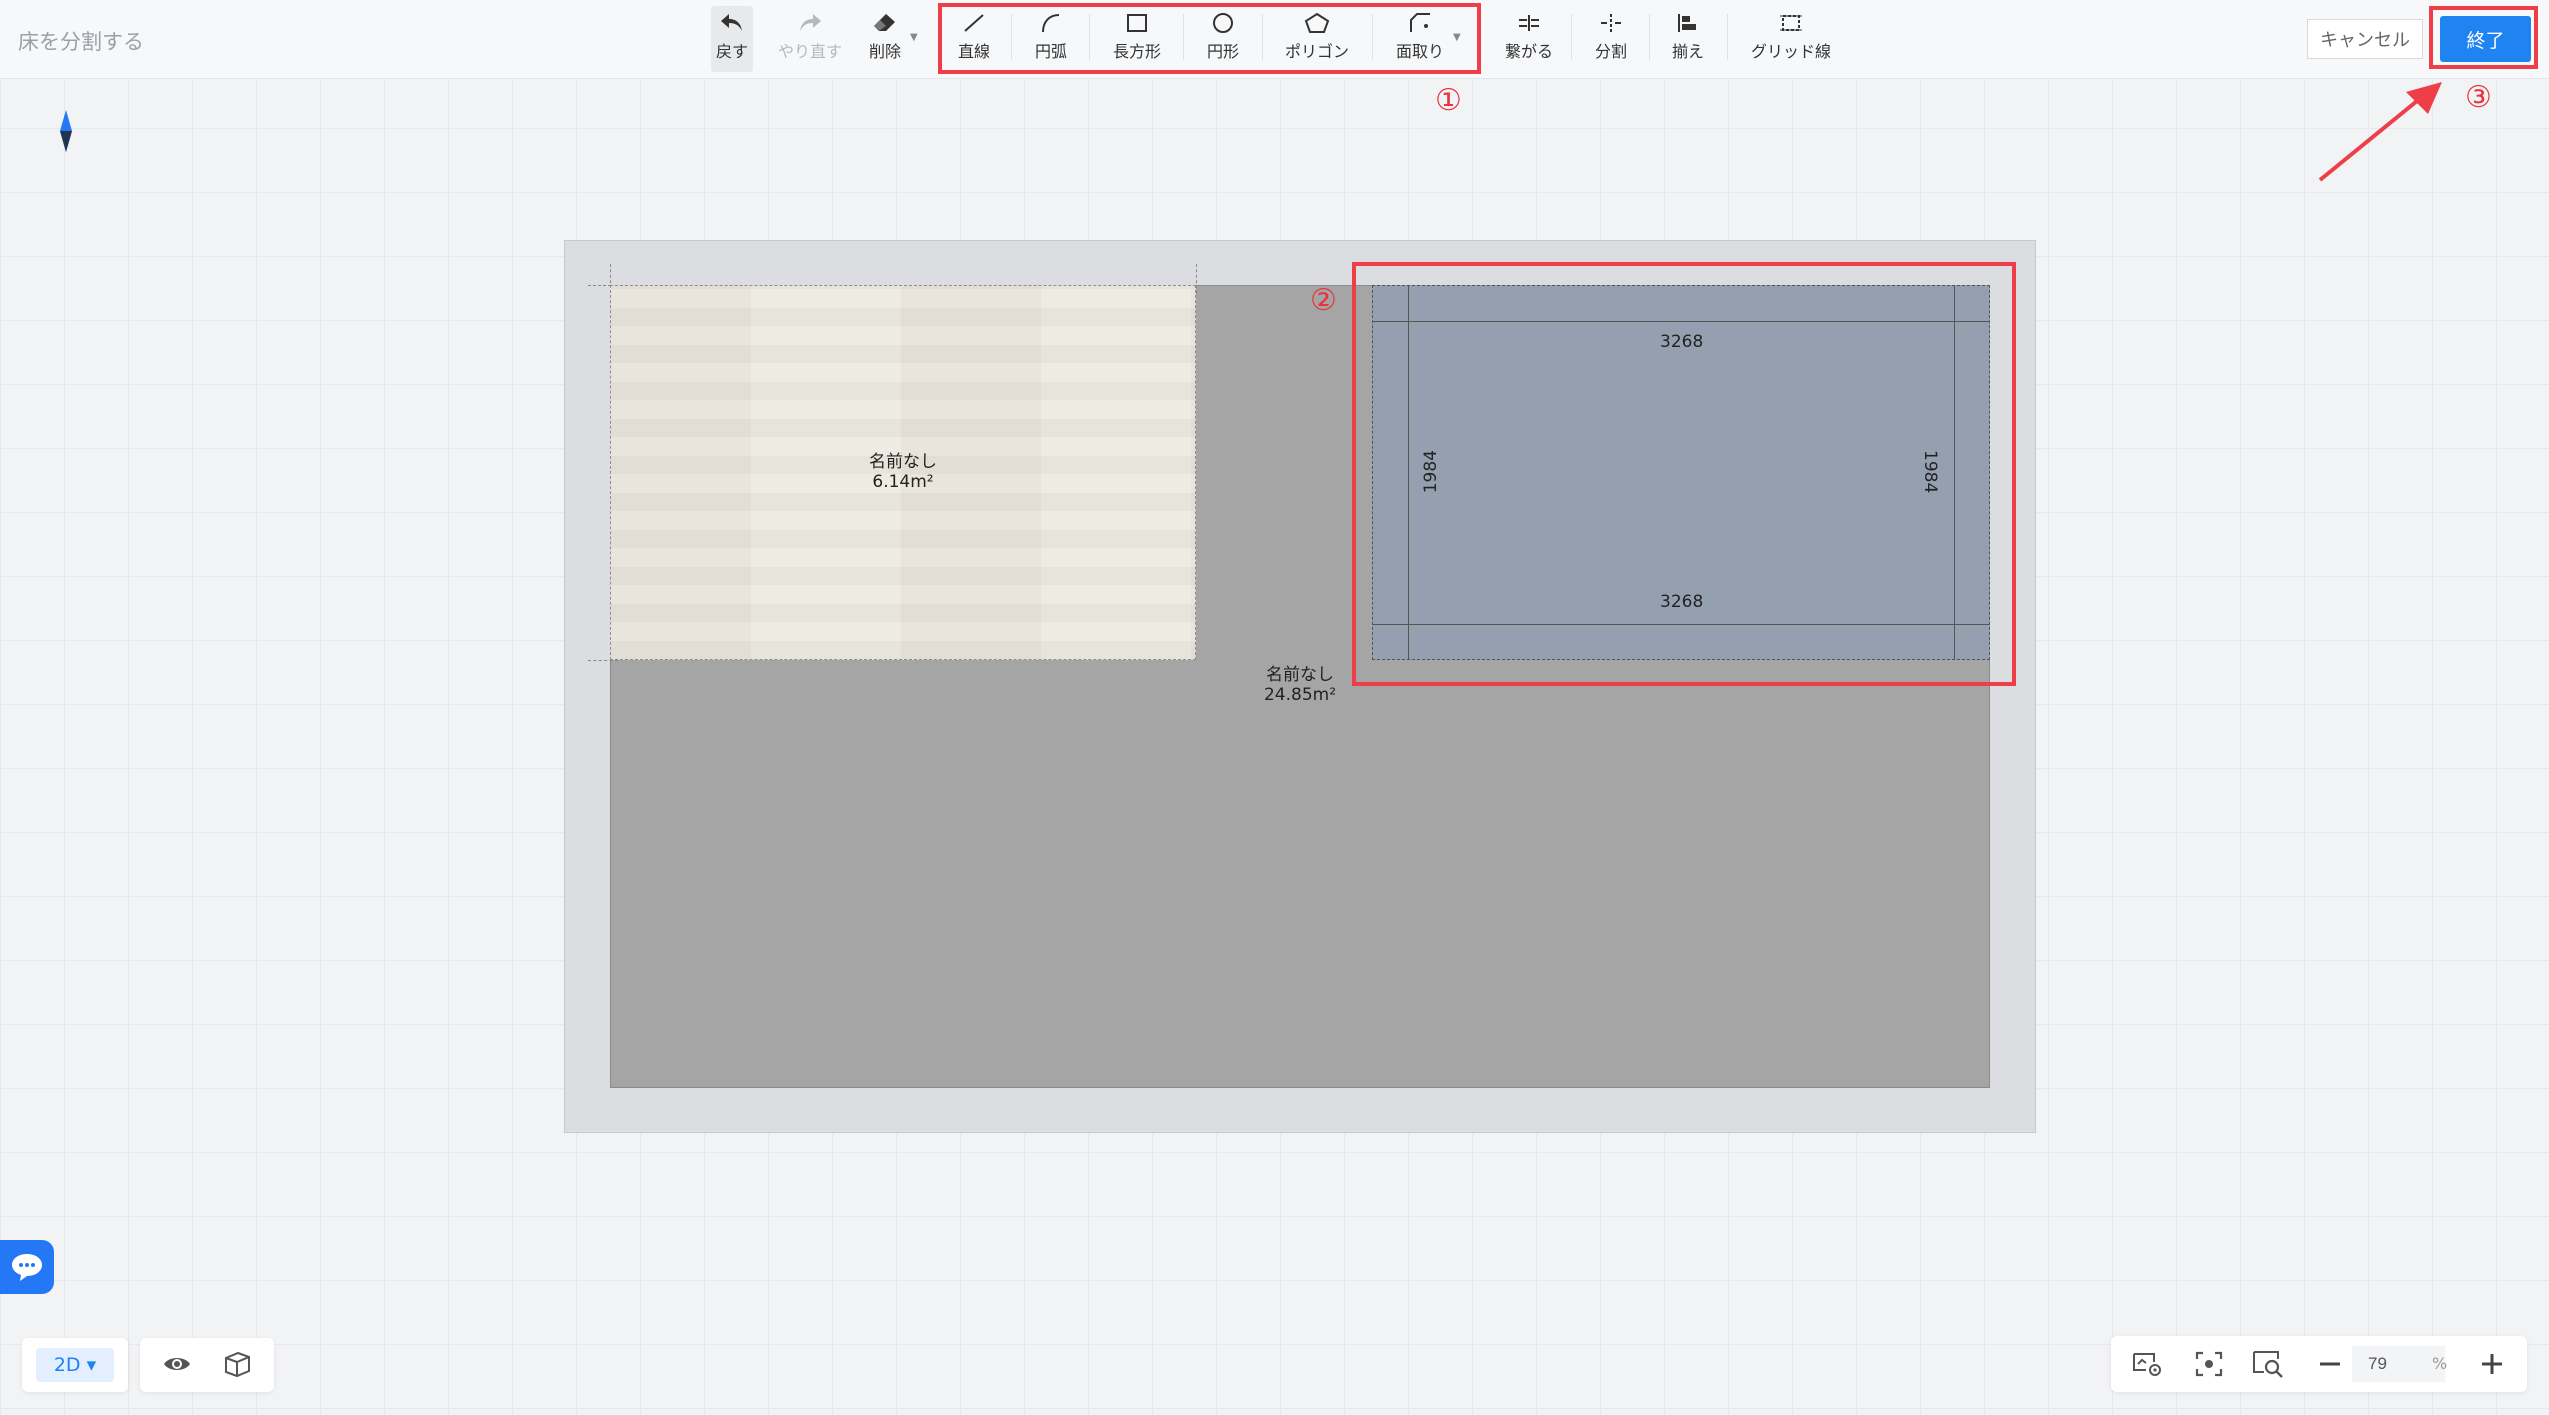 This screenshot has width=2549, height=1415. What do you see at coordinates (237, 1364) in the screenshot?
I see `cube-view-icon` at bounding box center [237, 1364].